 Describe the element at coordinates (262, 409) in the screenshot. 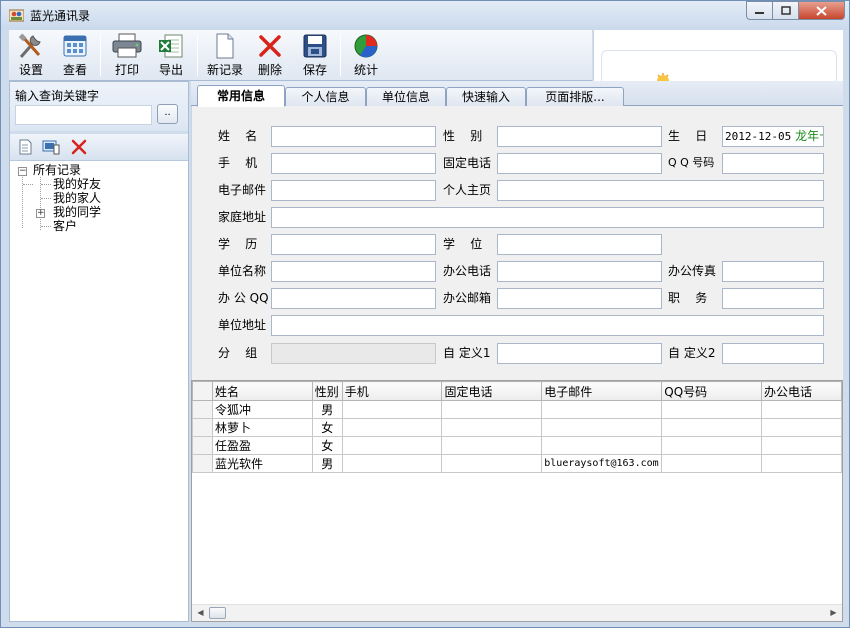

I see `table-cell: 令狐冲` at that location.